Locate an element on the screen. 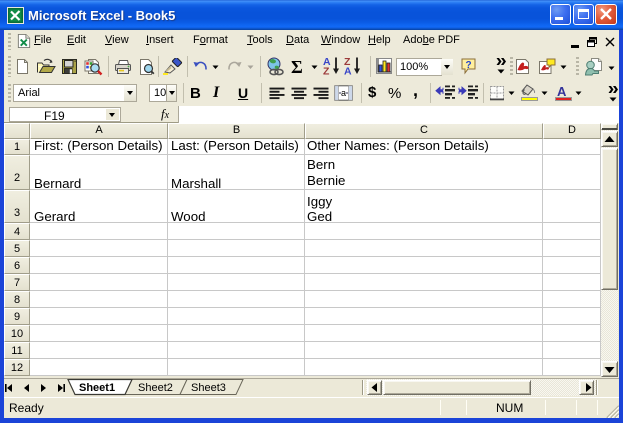  svg-text: Z is located at coordinates (326, 71).